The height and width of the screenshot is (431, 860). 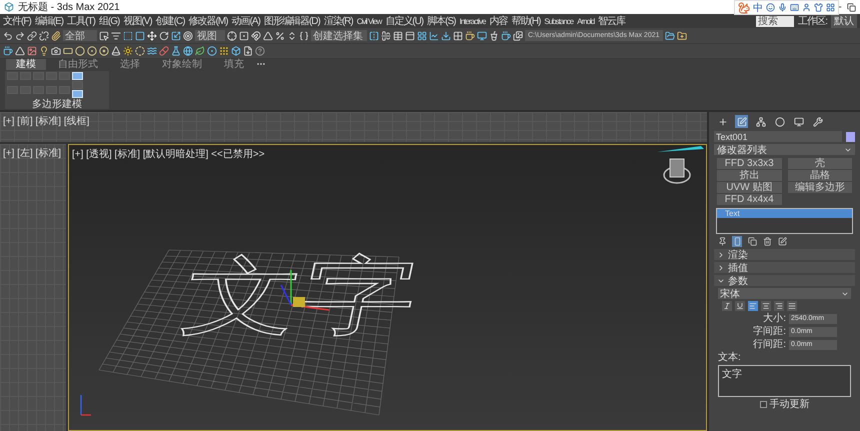 What do you see at coordinates (790, 404) in the screenshot?
I see `checkbox-label: 手动更新` at bounding box center [790, 404].